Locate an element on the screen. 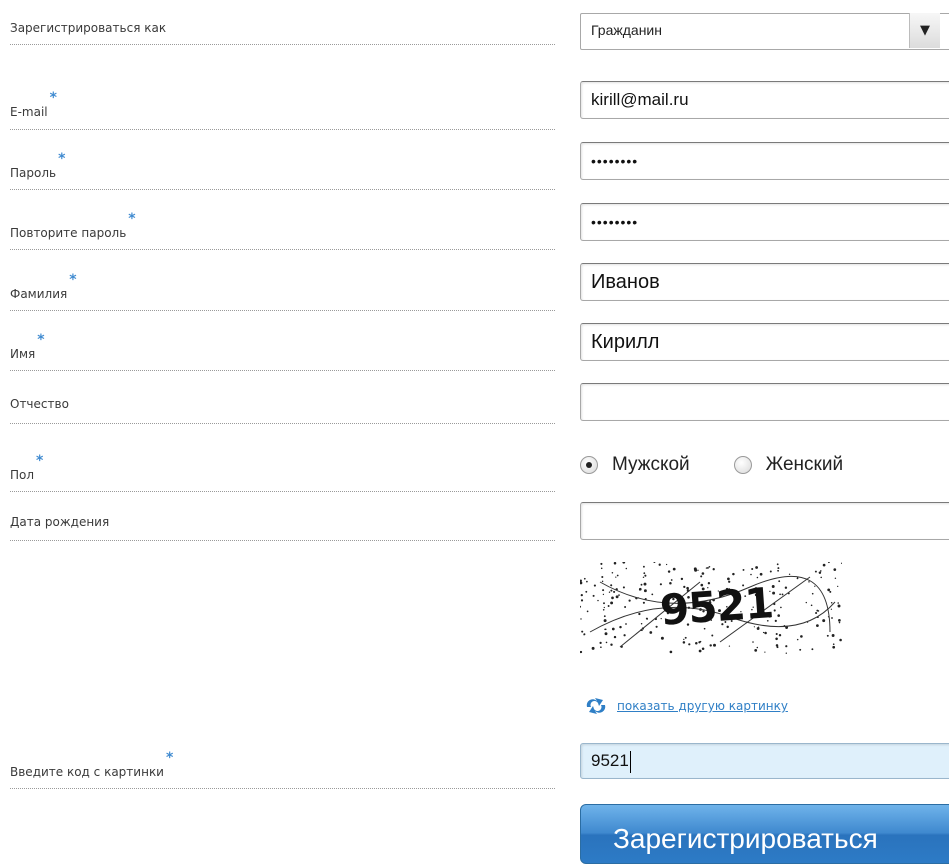  password-field: •••••••• is located at coordinates (764, 161).